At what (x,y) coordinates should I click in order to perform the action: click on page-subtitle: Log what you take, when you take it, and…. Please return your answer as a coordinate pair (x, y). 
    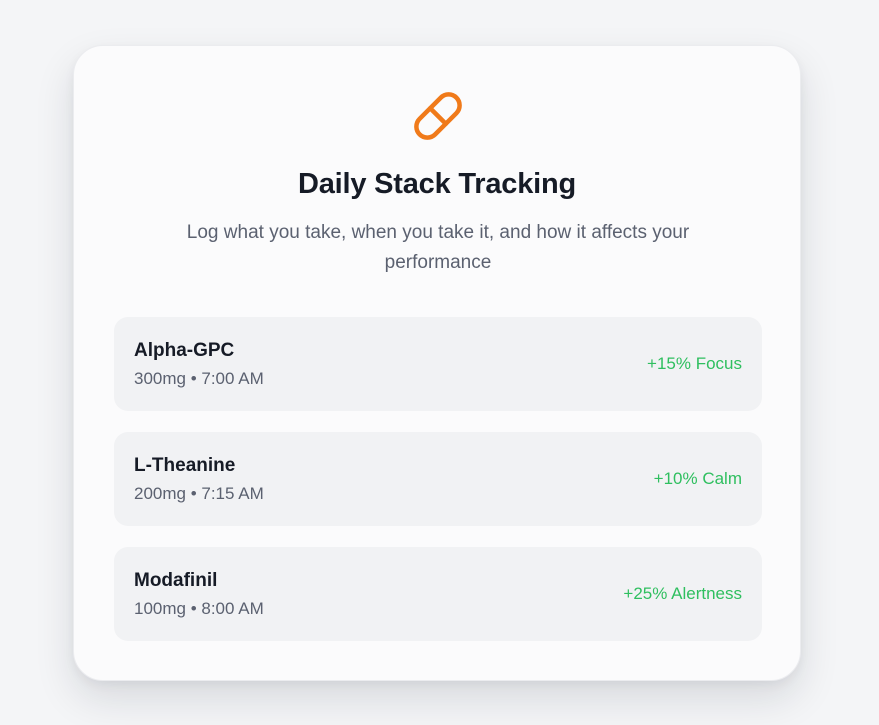
    Looking at the image, I should click on (438, 247).